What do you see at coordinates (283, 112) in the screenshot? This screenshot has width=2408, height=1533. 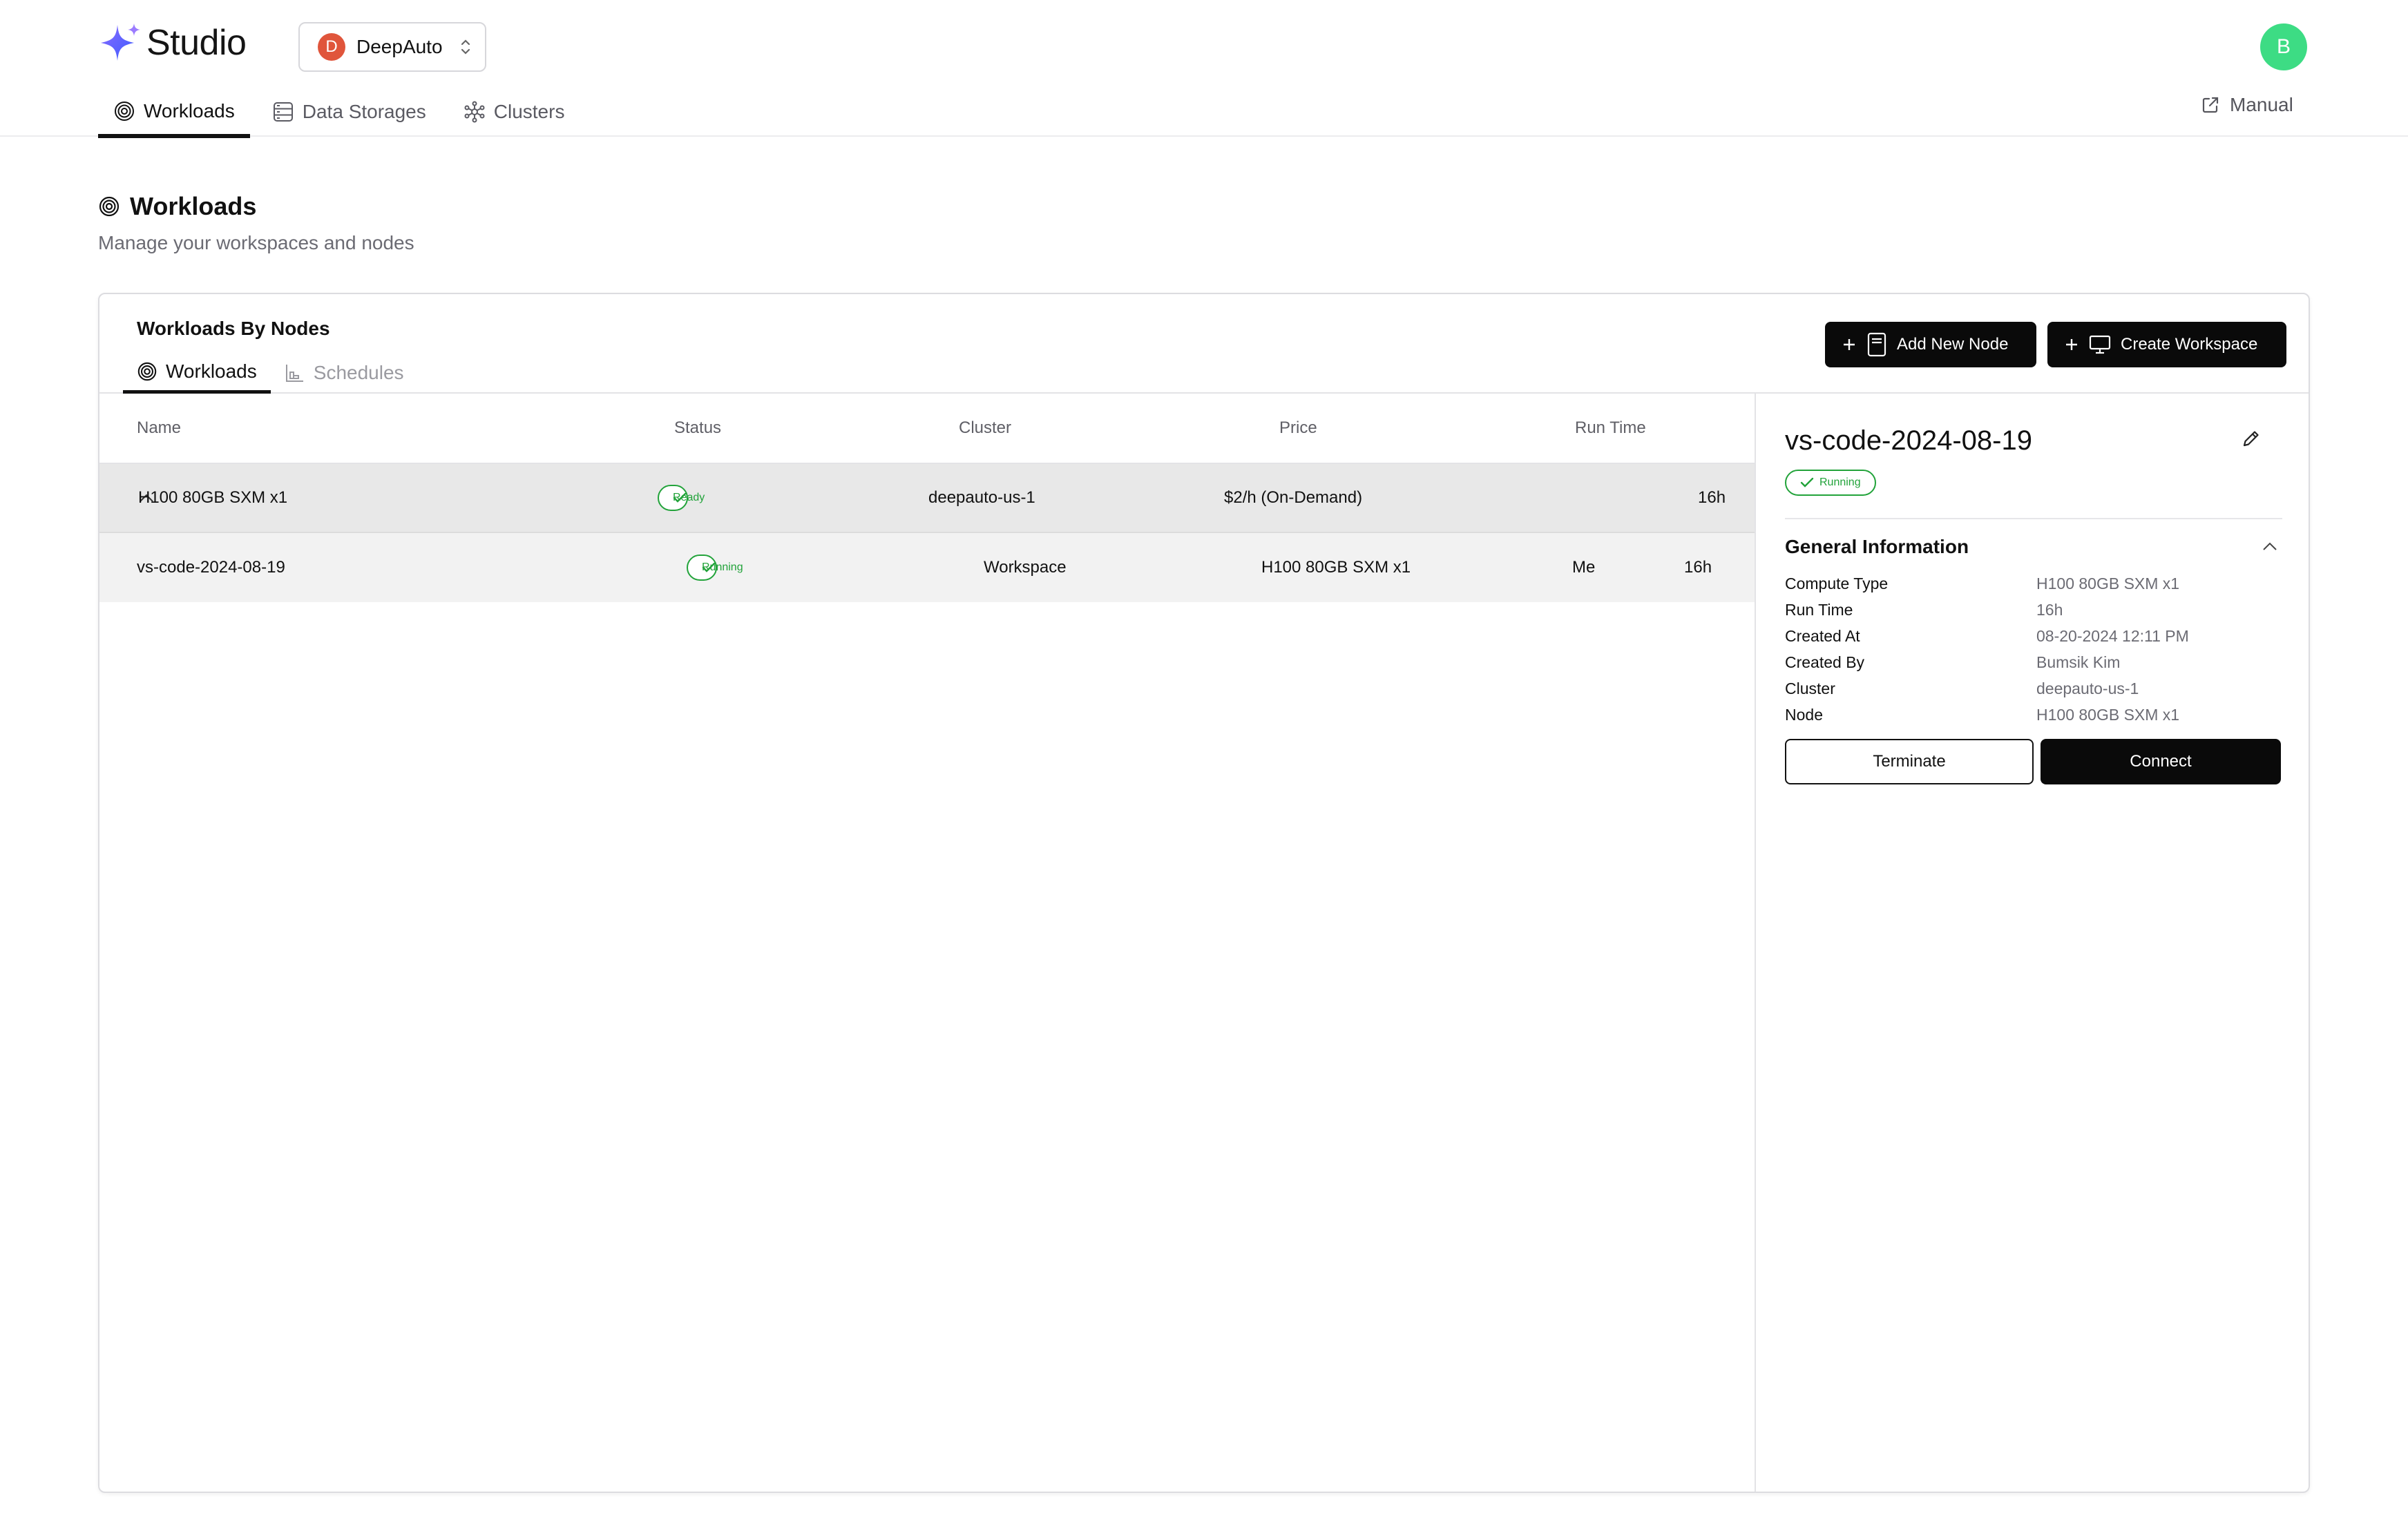 I see `database-icon` at bounding box center [283, 112].